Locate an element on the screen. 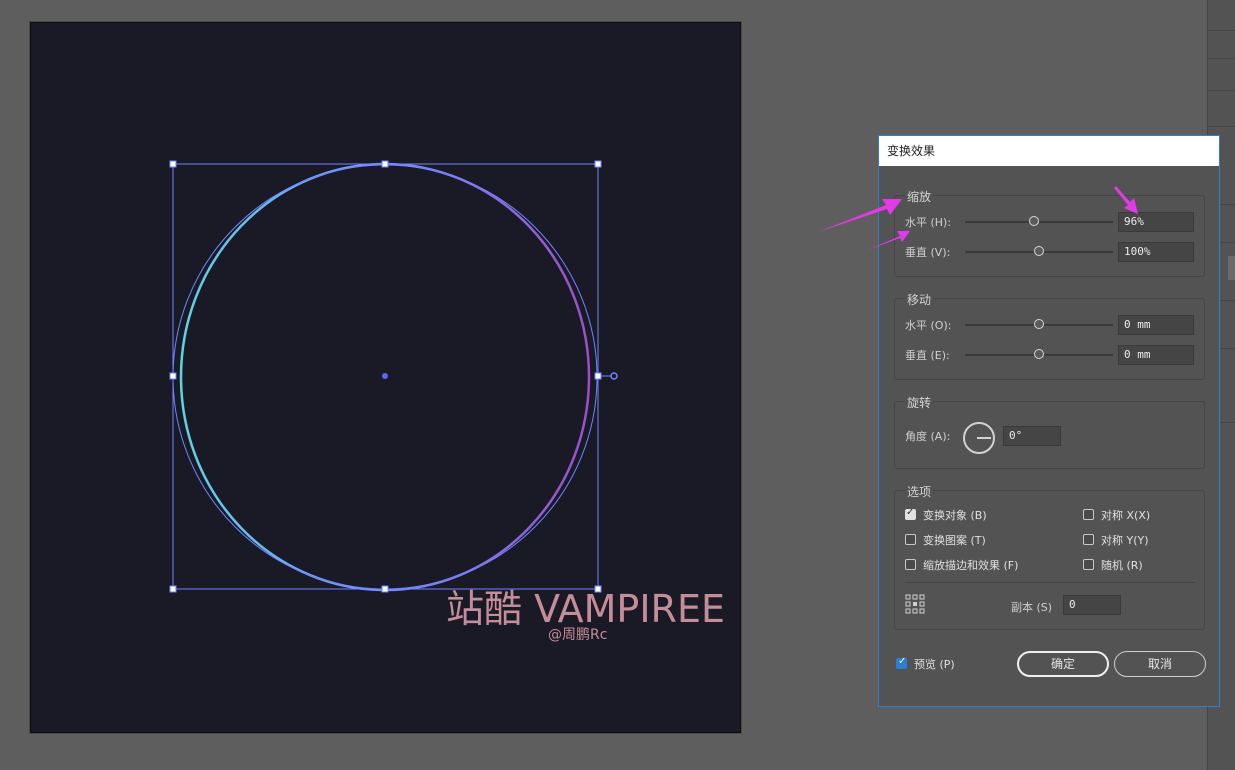 This screenshot has width=1235, height=770. preview-label: 预览 (P) is located at coordinates (934, 664).